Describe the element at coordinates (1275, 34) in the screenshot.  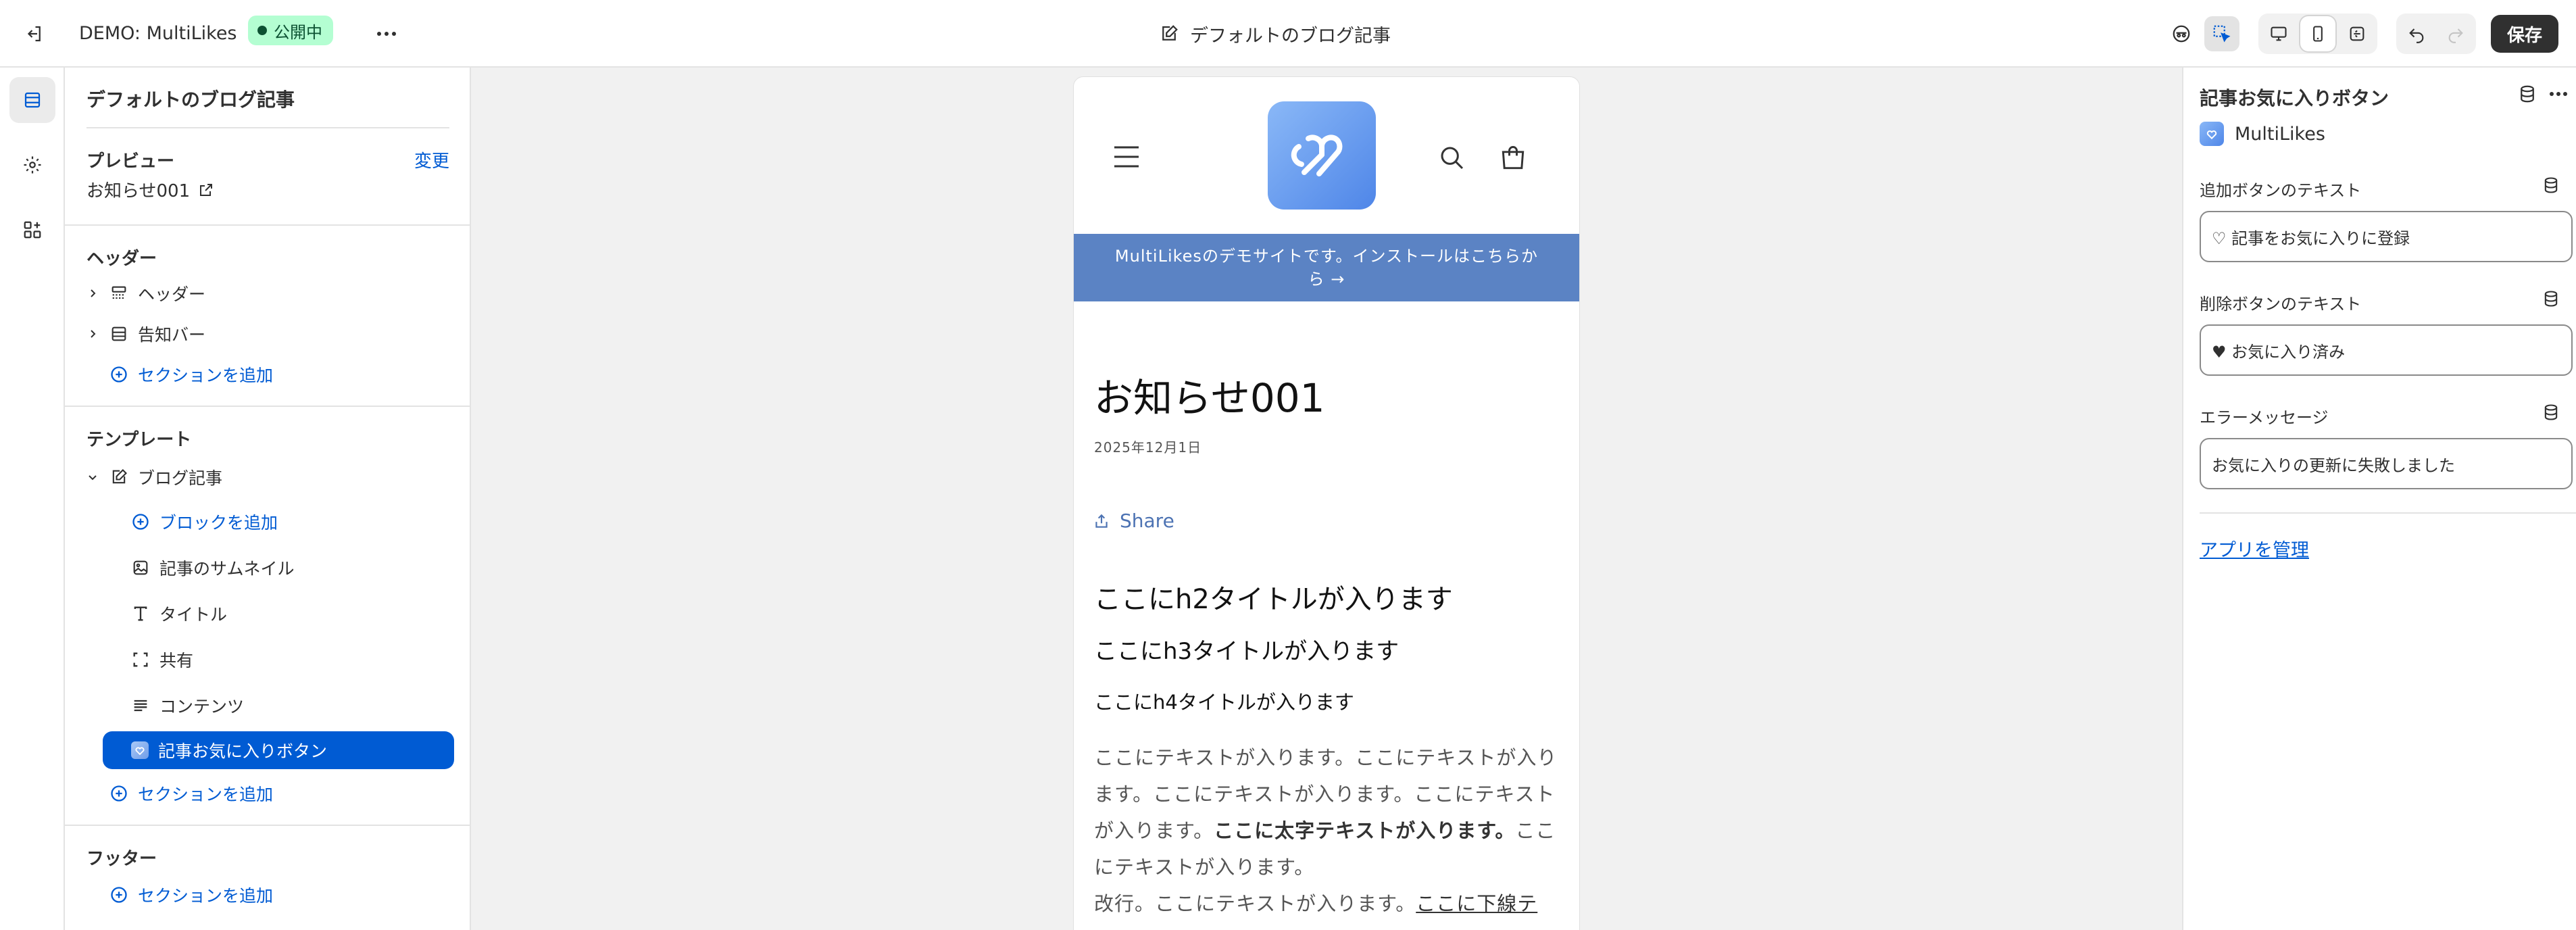
I see `page-selector: デフォルトのブログ記事` at that location.